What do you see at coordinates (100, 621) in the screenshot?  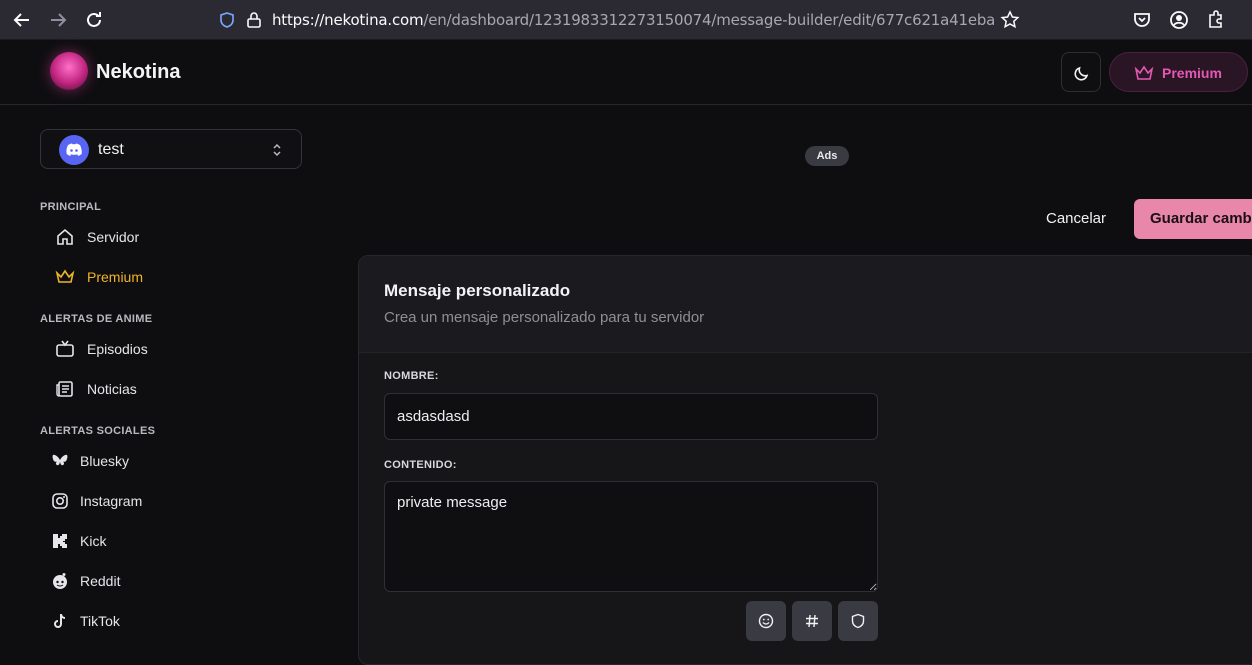 I see `sidebar-item-label: TikTok` at bounding box center [100, 621].